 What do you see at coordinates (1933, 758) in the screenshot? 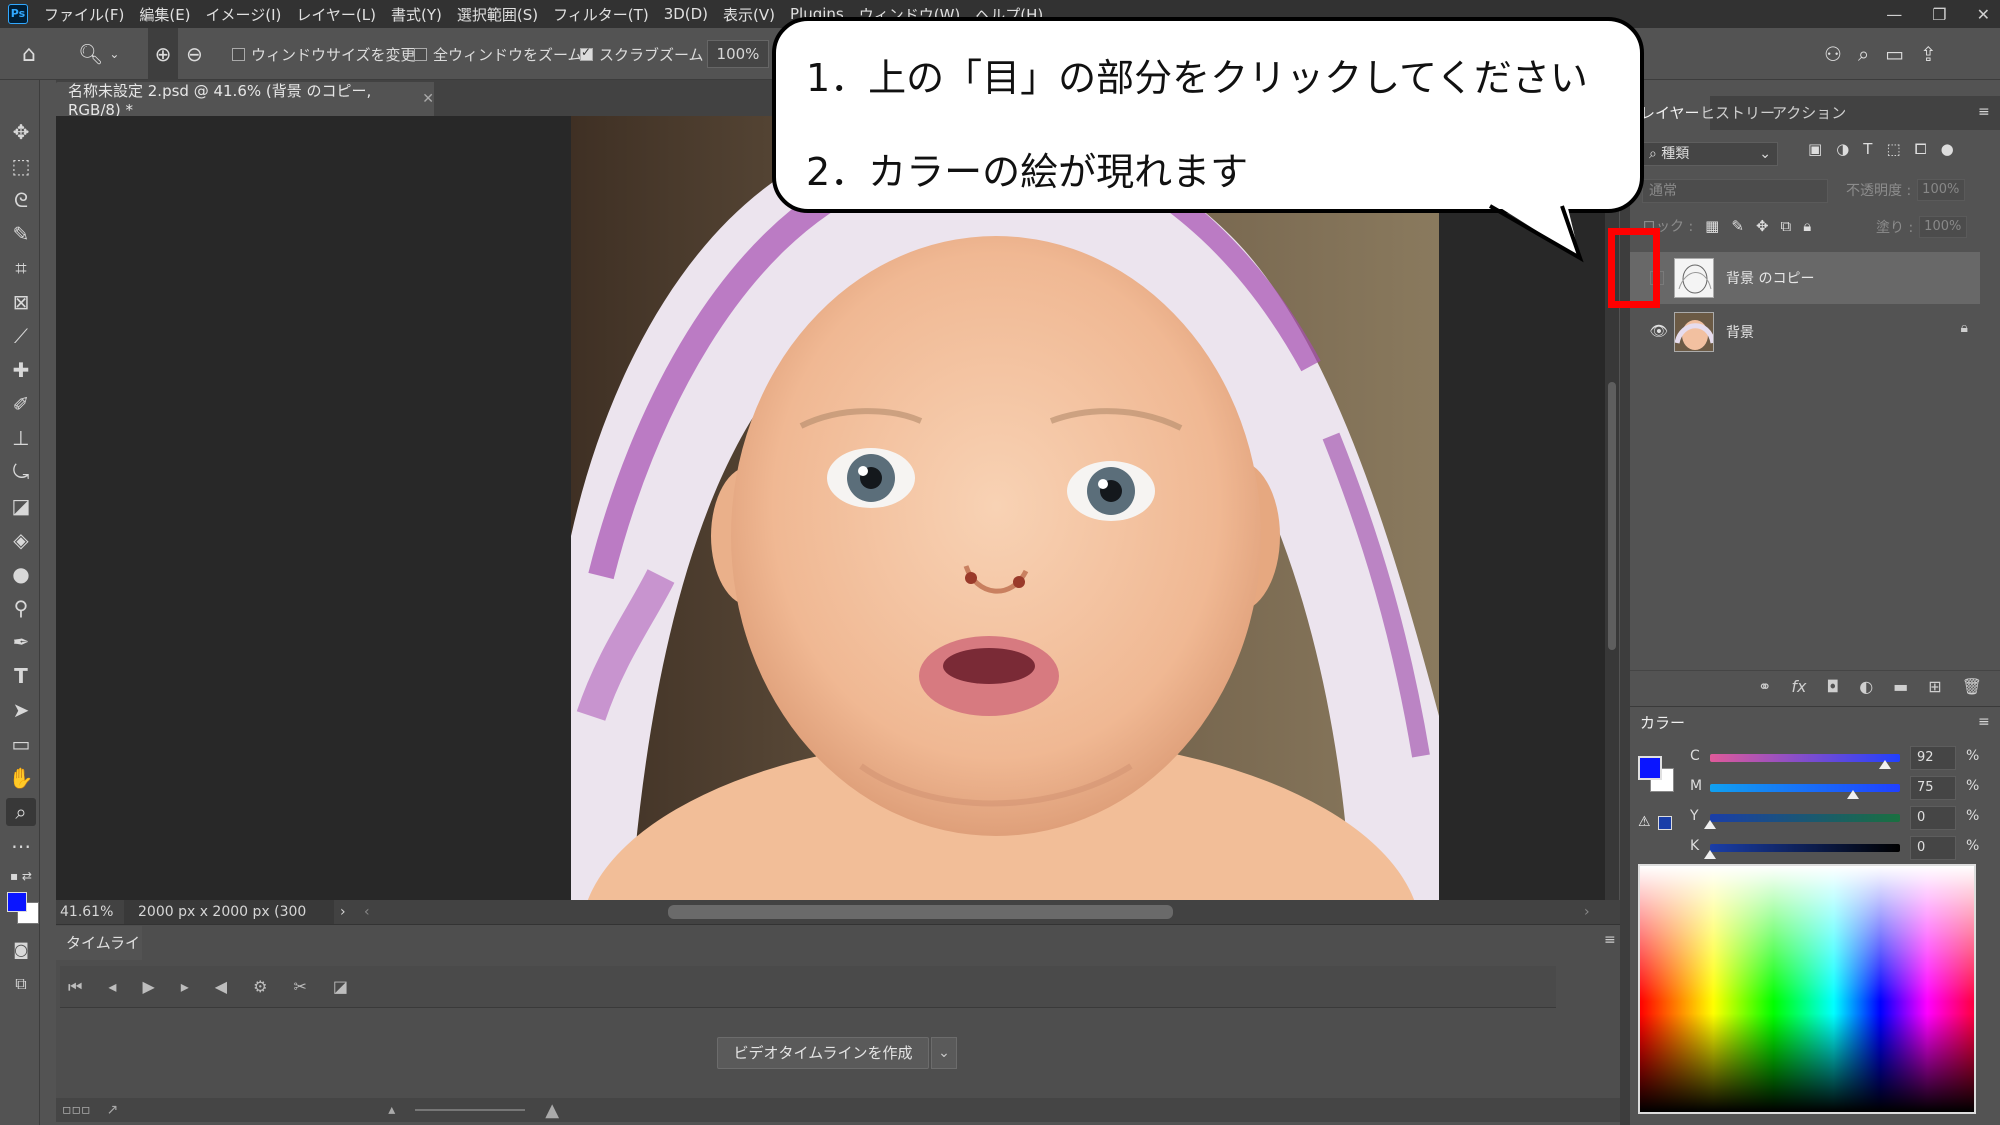
I see `cyan-value-field: 92` at bounding box center [1933, 758].